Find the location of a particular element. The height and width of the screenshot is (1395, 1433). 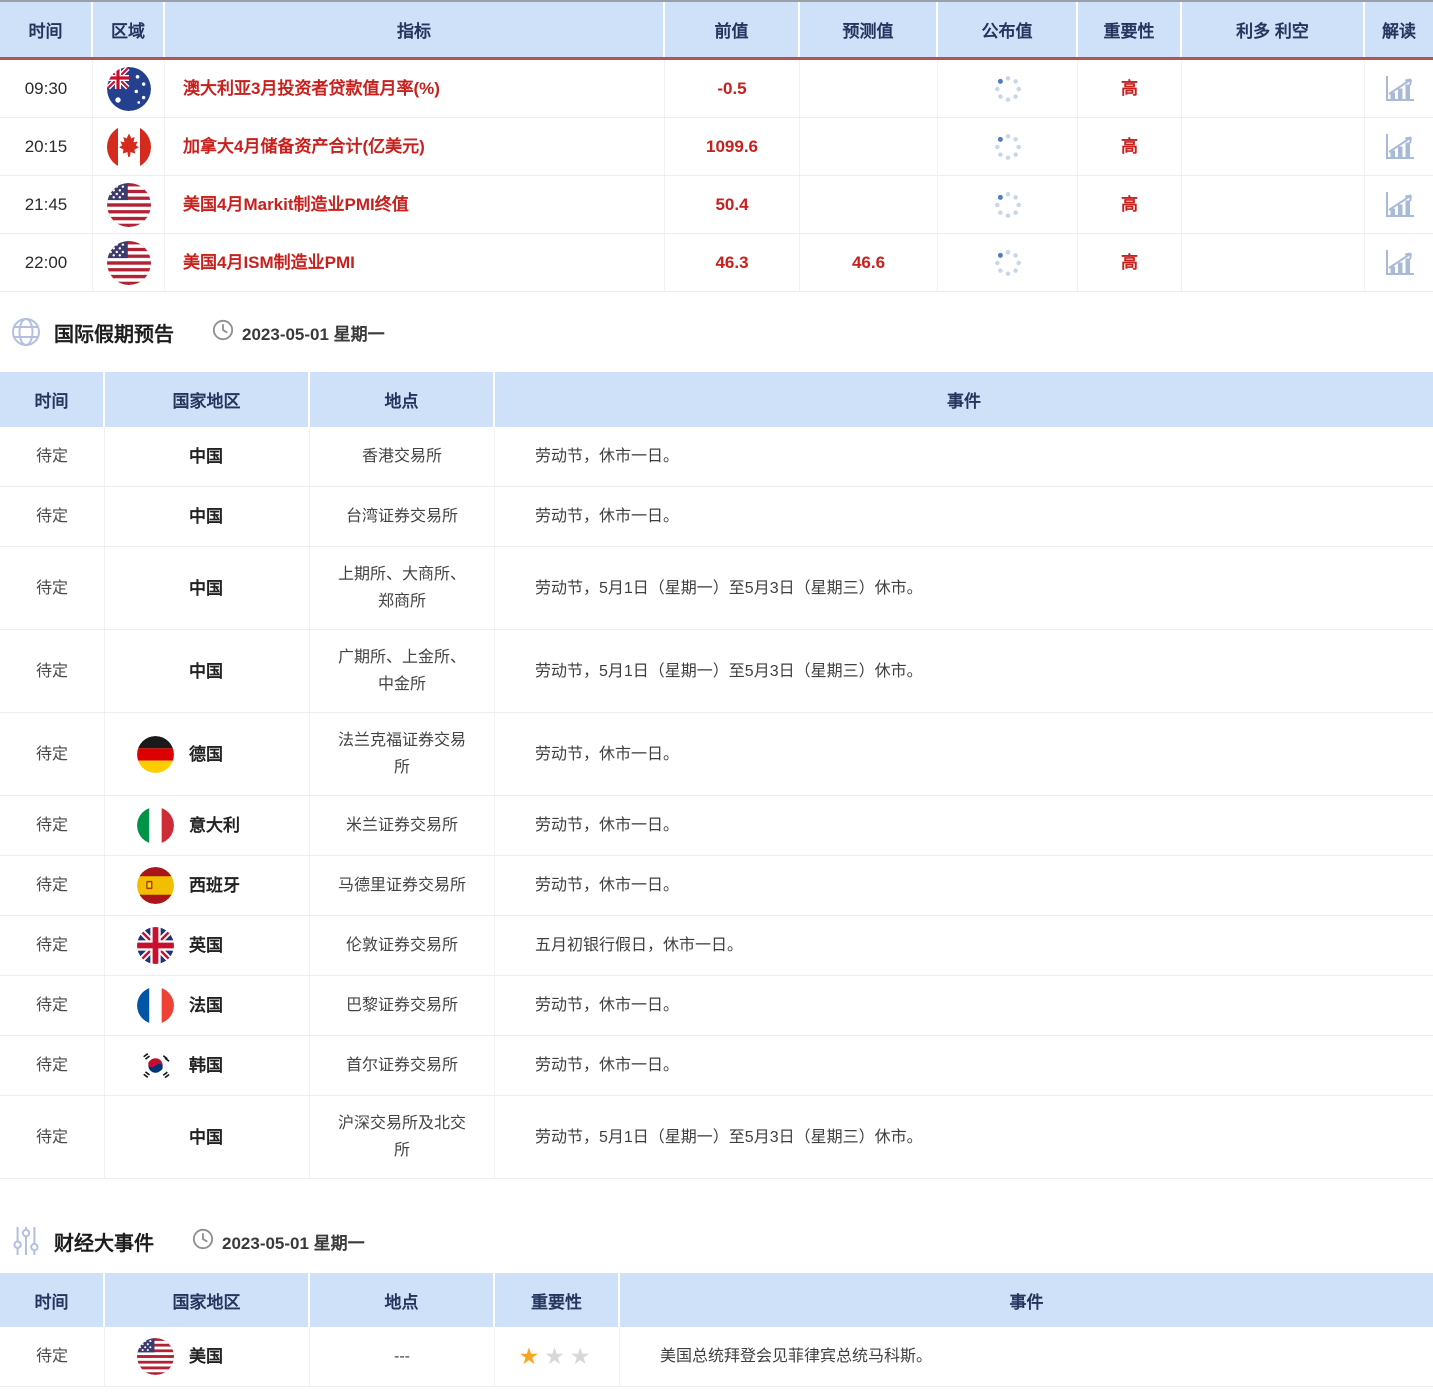

previous-value: -0.5 is located at coordinates (732, 88).